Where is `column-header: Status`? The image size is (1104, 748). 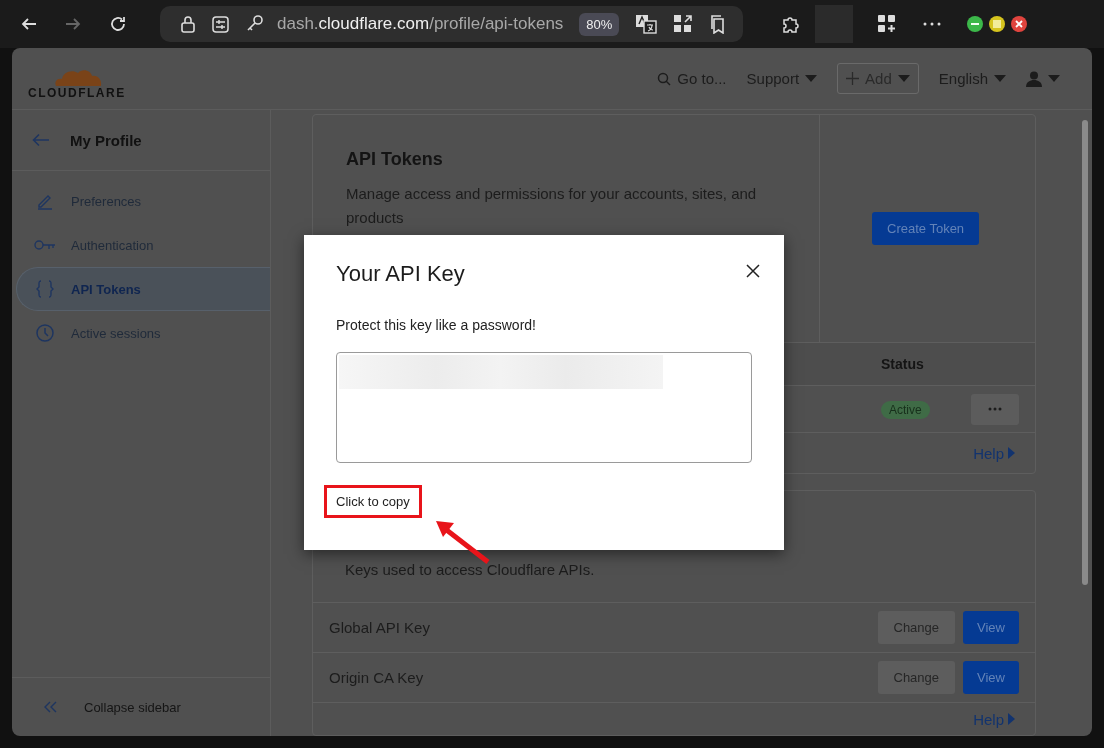 column-header: Status is located at coordinates (903, 364).